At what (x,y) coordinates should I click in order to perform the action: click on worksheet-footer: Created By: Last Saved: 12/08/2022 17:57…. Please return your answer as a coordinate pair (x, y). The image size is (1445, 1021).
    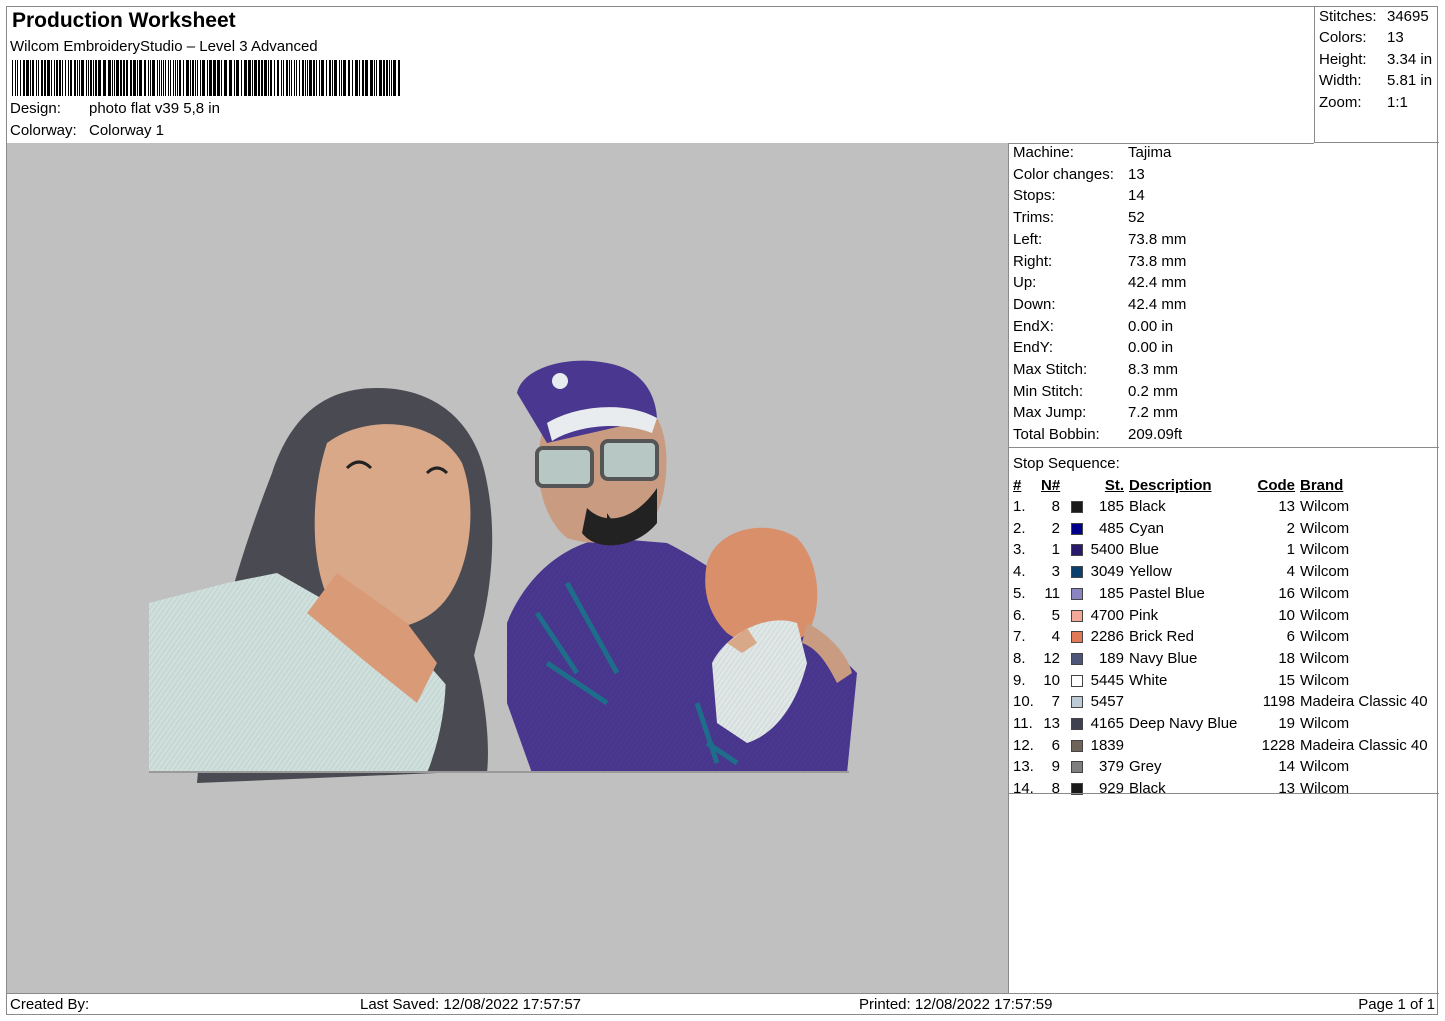
    Looking at the image, I should click on (723, 1004).